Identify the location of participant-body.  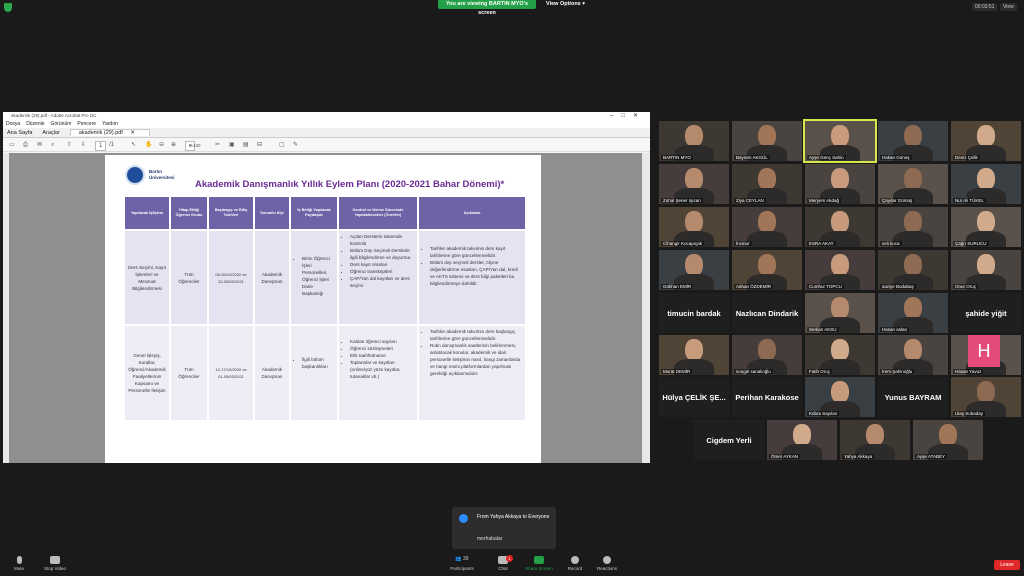
(767, 239).